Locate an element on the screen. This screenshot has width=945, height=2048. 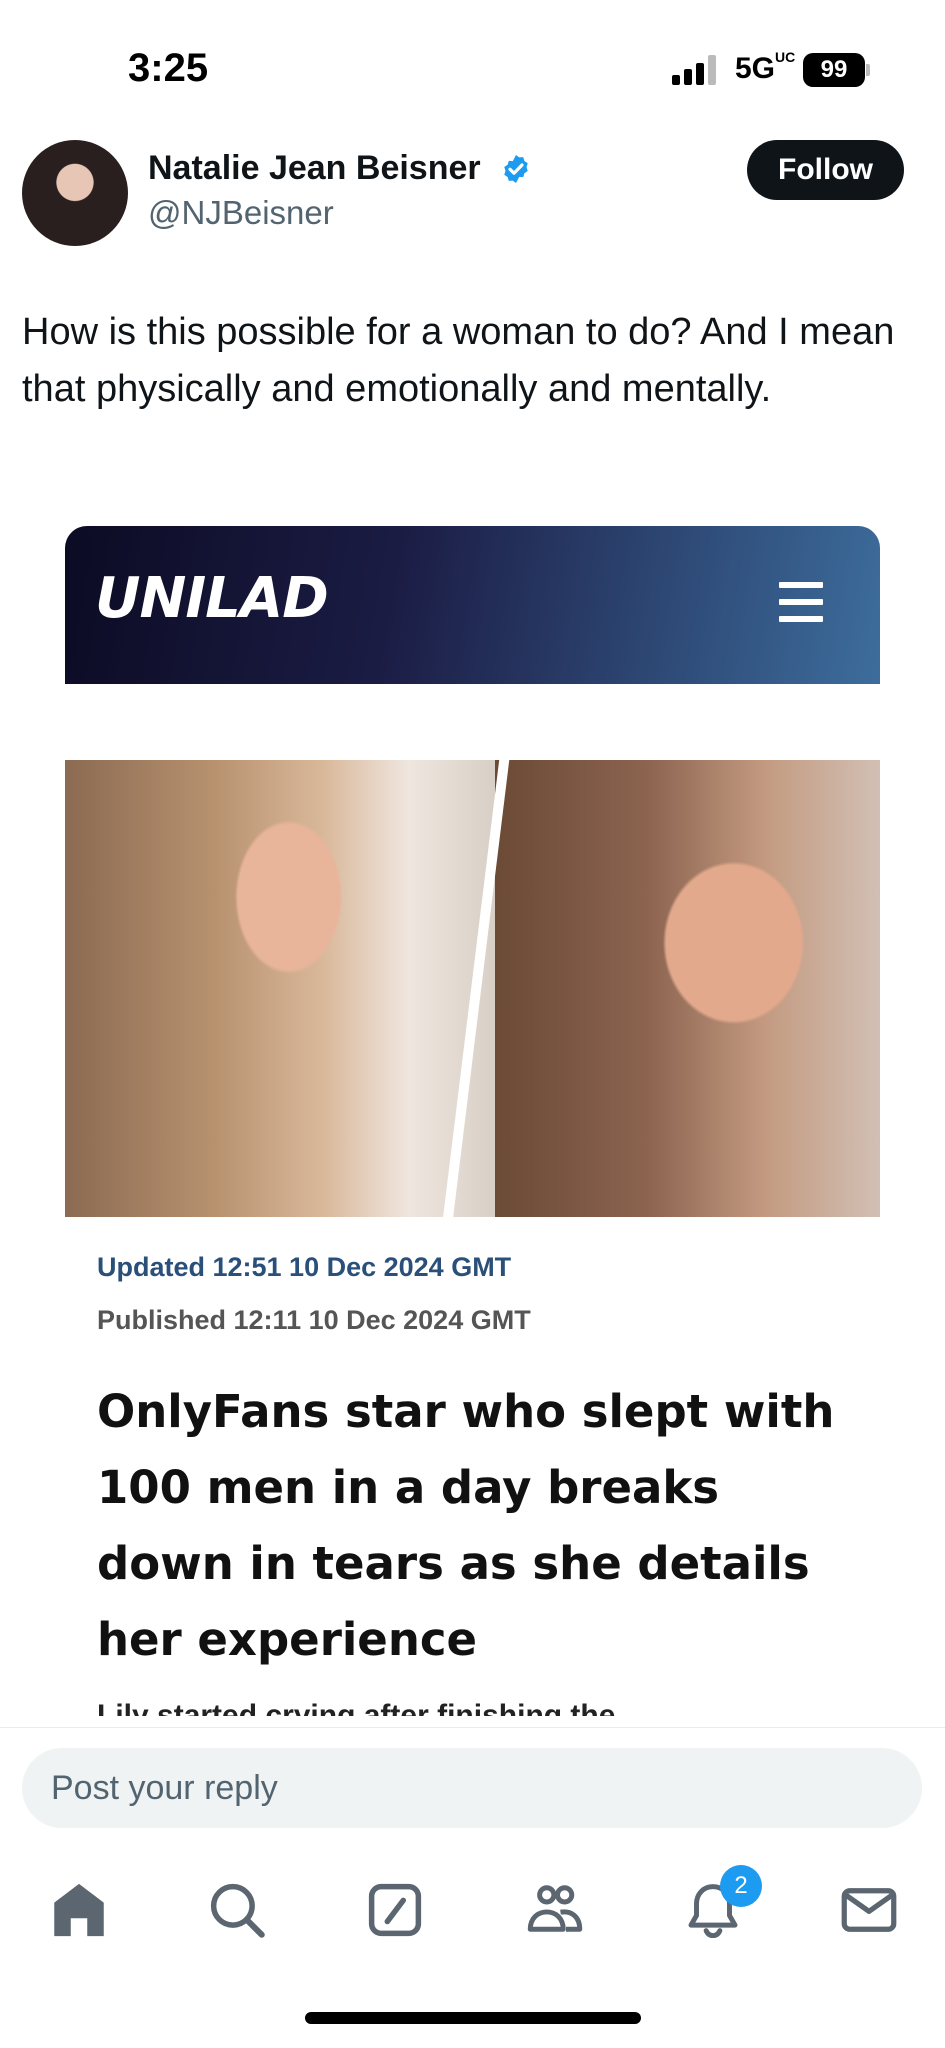
article-updated: Updated 12:51 10 Dec 2024 GMT is located at coordinates (304, 1267).